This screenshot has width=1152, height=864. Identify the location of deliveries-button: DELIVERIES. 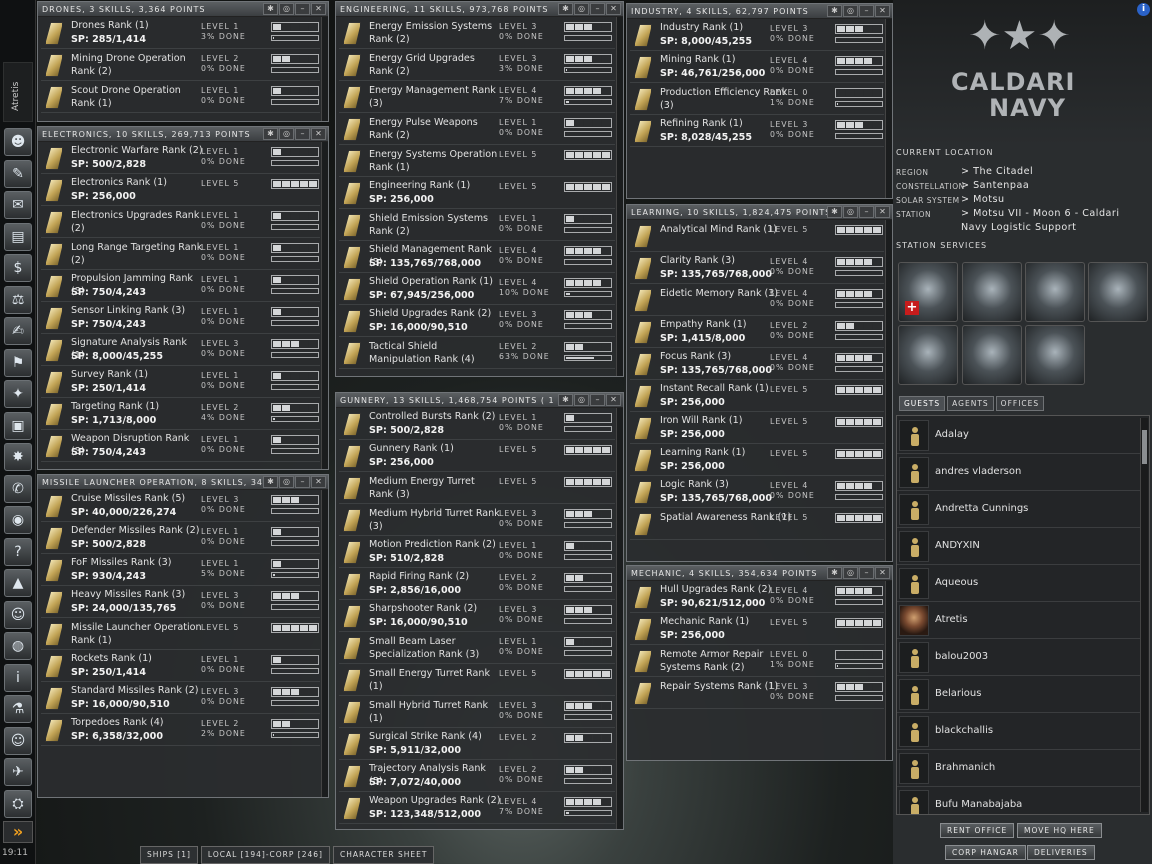
(1061, 852).